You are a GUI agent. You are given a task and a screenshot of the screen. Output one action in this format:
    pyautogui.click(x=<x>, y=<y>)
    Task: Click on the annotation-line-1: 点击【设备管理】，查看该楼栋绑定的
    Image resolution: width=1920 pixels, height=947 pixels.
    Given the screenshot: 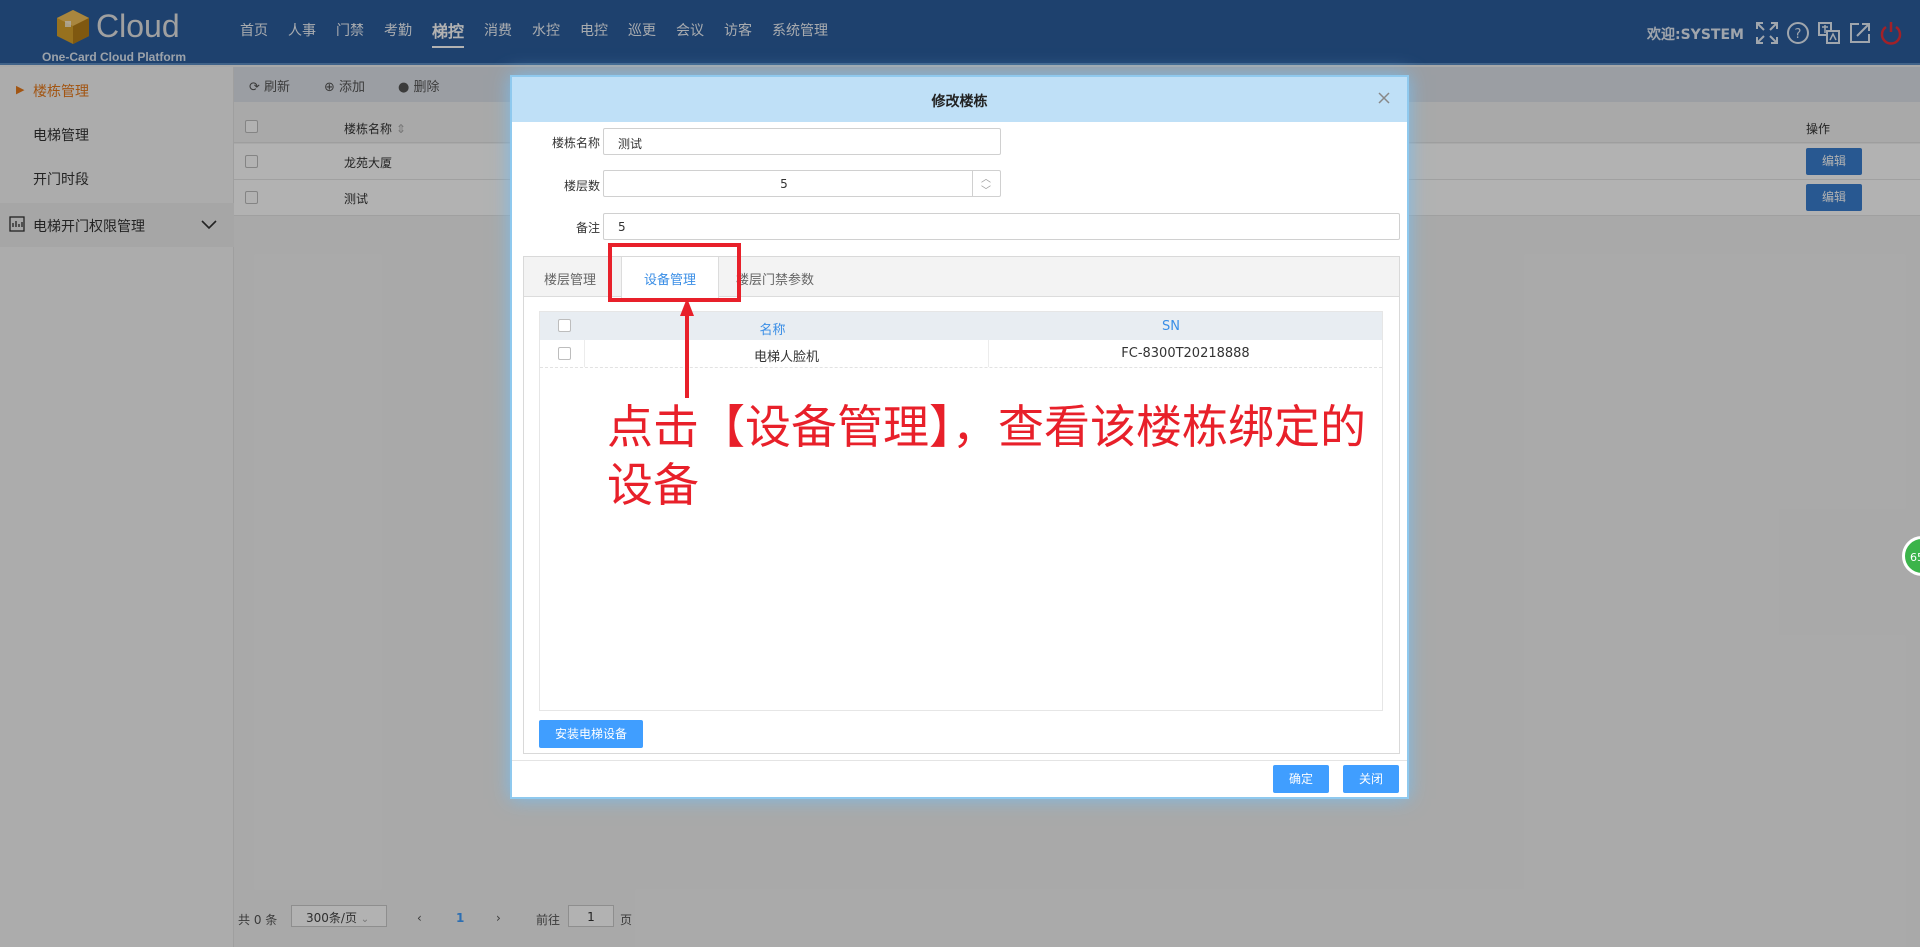 What is the action you would take?
    pyautogui.click(x=986, y=427)
    